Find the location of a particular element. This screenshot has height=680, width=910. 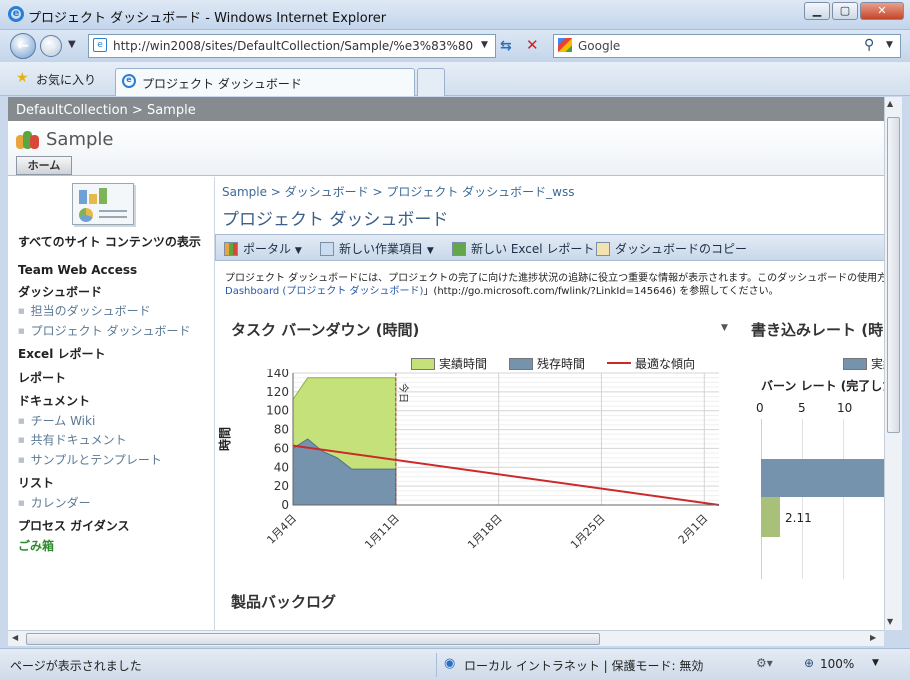

vertical-scroll-thumb is located at coordinates (893, 275).